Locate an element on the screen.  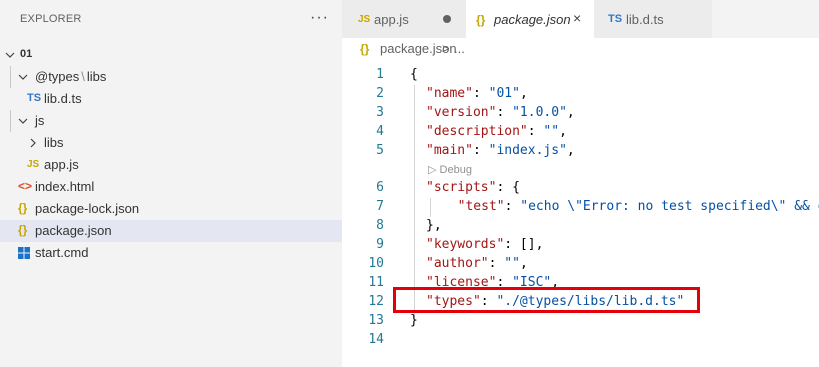
tree-file-index-html: <> index.html is located at coordinates (171, 187).